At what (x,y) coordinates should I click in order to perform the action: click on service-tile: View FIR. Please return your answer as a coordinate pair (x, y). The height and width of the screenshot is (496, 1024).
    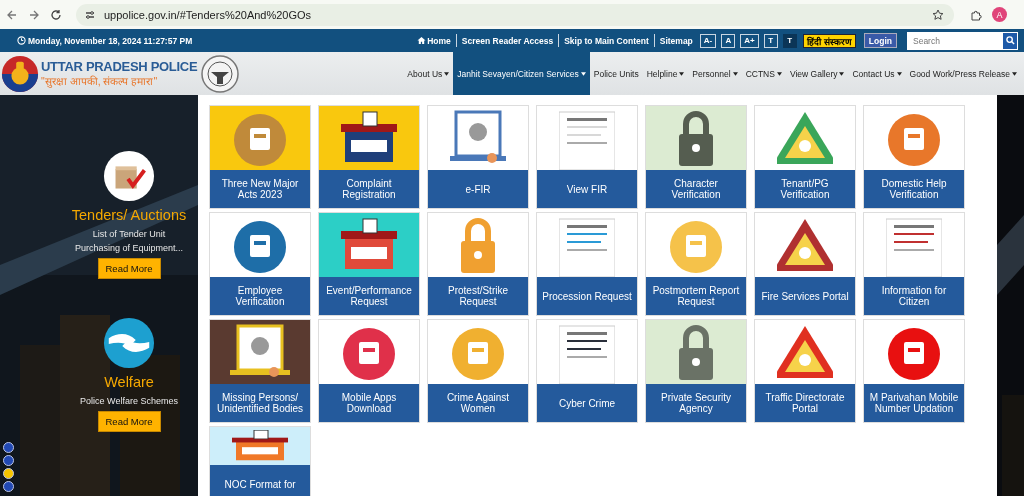
    Looking at the image, I should click on (587, 157).